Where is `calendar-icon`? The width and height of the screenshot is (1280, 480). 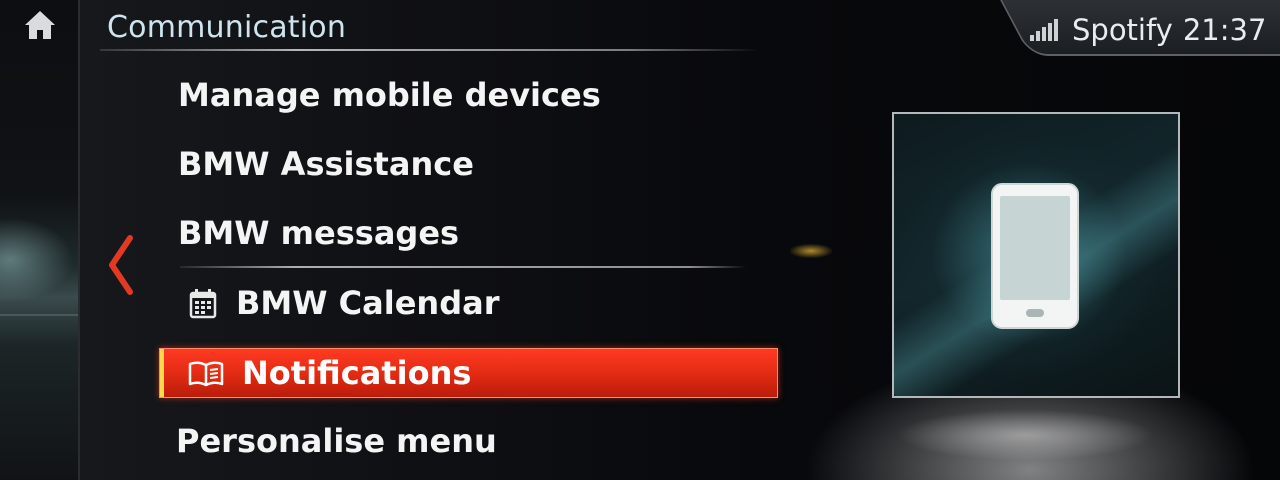
calendar-icon is located at coordinates (203, 304).